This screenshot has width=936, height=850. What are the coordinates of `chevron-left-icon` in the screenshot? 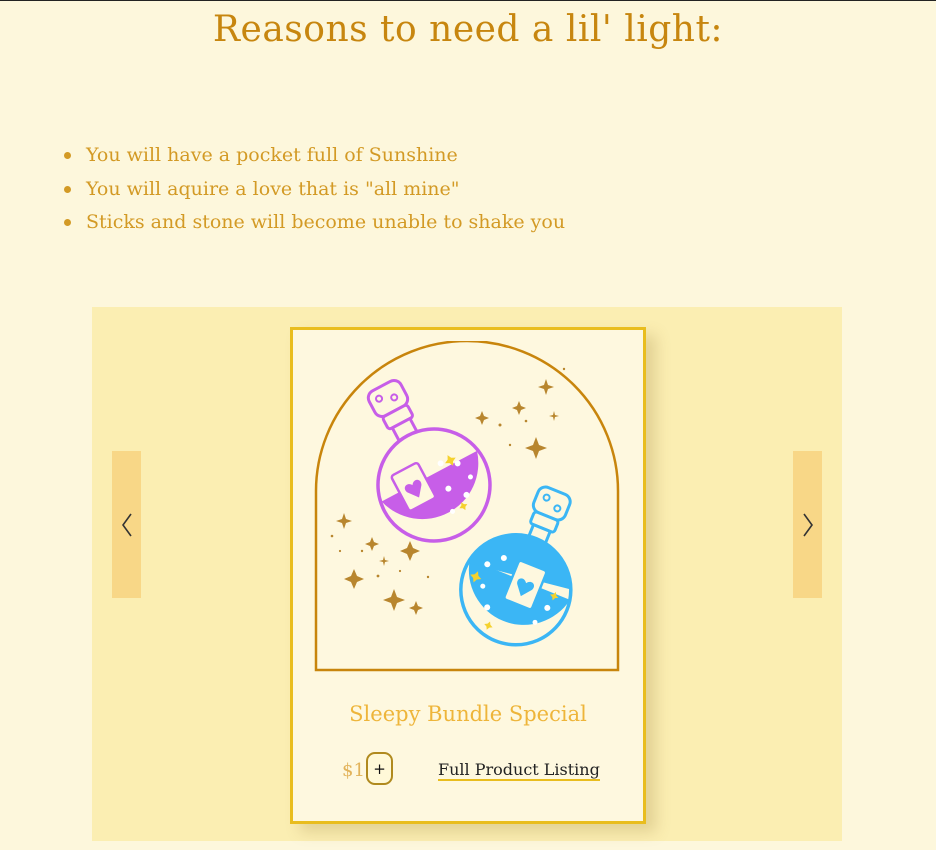 It's located at (126, 524).